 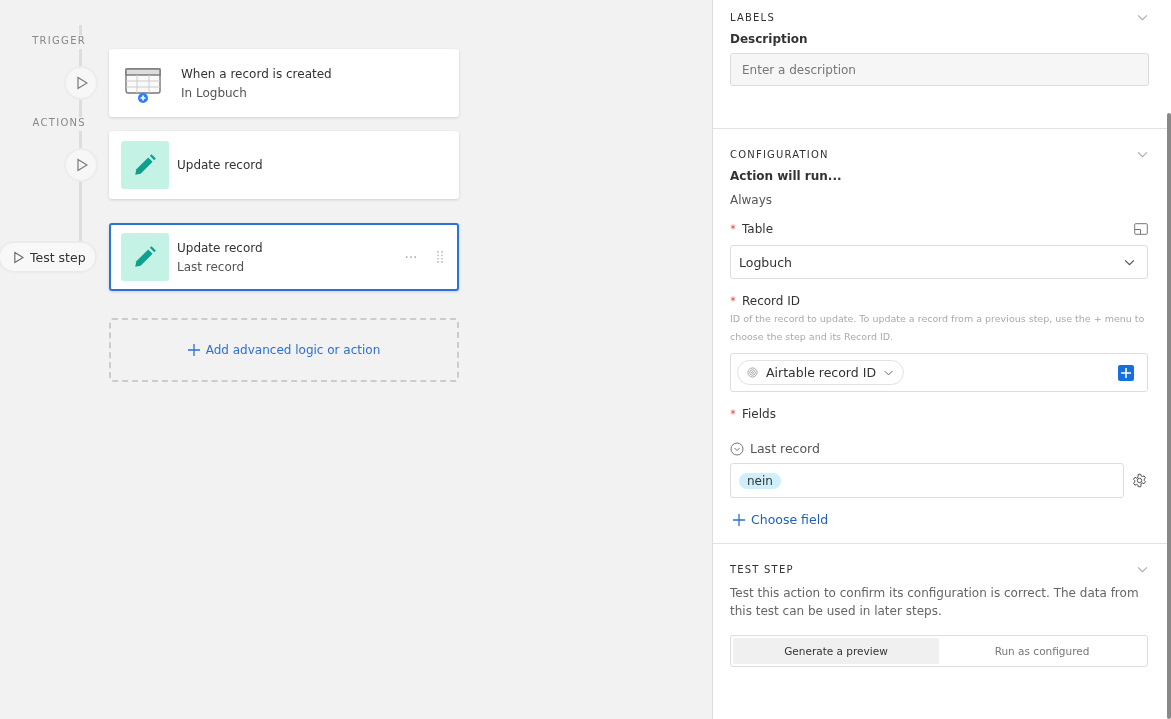 What do you see at coordinates (939, 69) in the screenshot?
I see `description-field: Enter a description` at bounding box center [939, 69].